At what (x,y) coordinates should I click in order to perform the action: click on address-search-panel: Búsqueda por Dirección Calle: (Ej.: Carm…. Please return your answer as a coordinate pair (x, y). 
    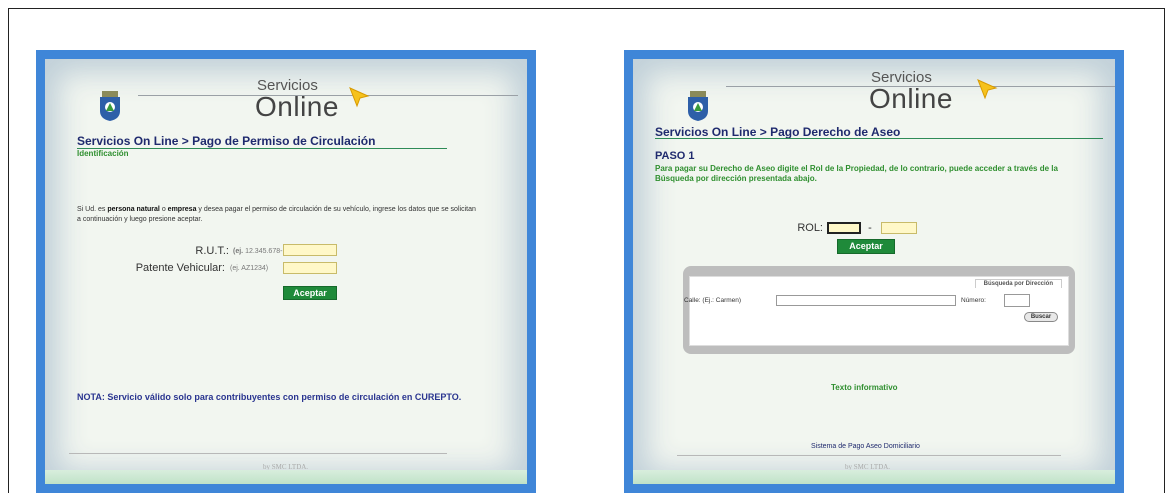
    Looking at the image, I should click on (876, 311).